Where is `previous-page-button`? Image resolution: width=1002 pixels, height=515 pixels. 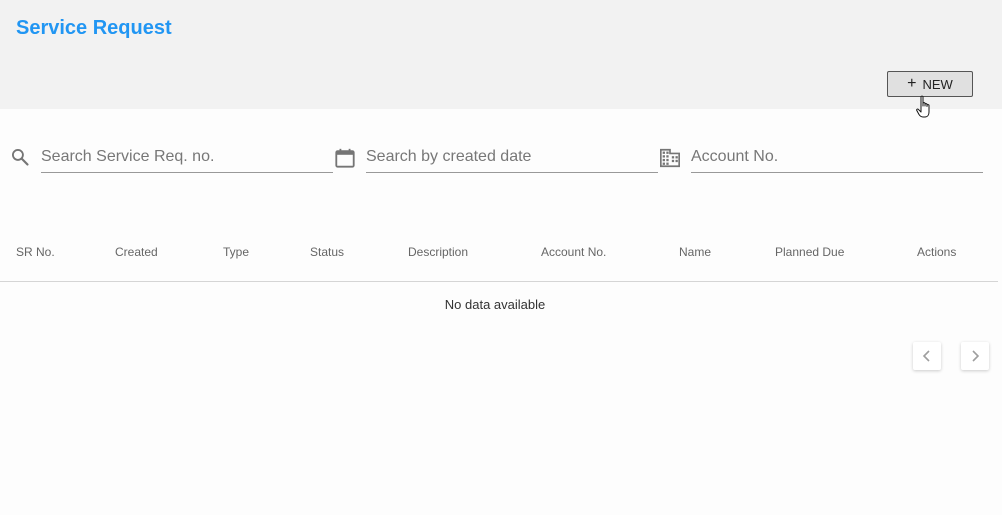 previous-page-button is located at coordinates (927, 356).